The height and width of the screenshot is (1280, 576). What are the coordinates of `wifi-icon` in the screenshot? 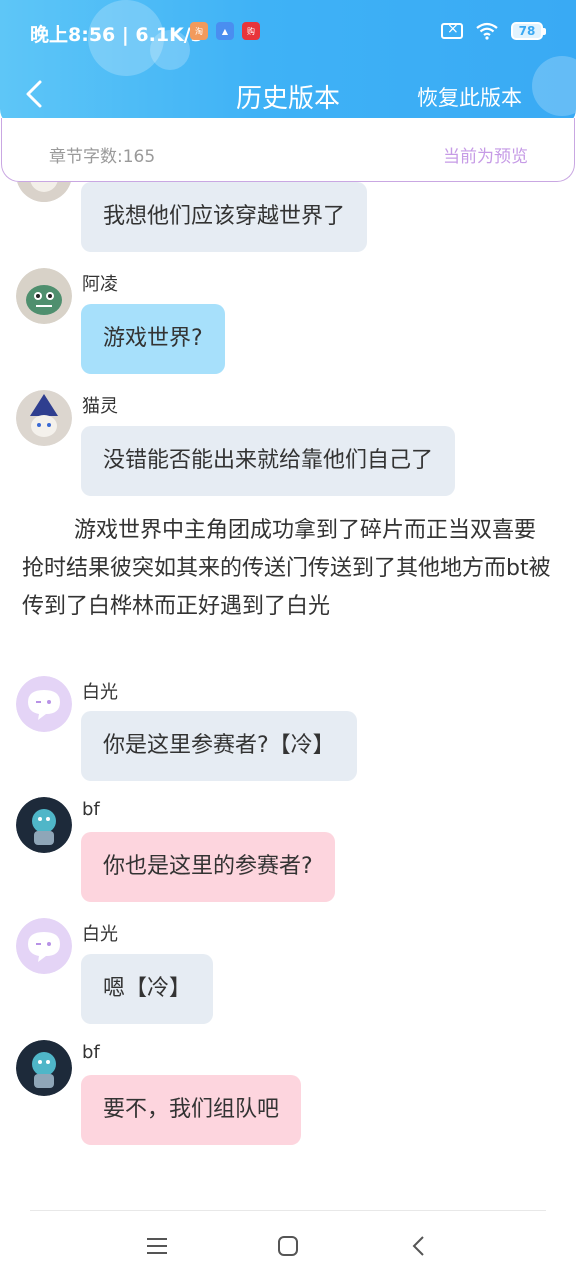 It's located at (487, 31).